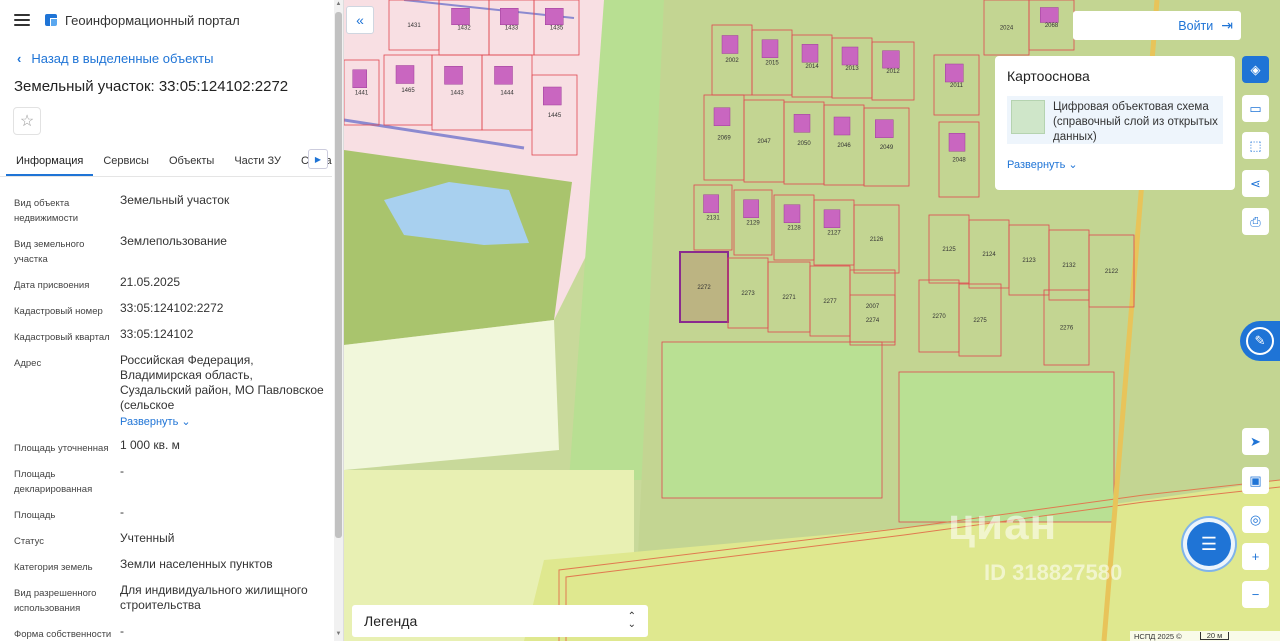 Image resolution: width=1280 pixels, height=641 pixels. Describe the element at coordinates (451, 395) in the screenshot. I see `light-field` at that location.